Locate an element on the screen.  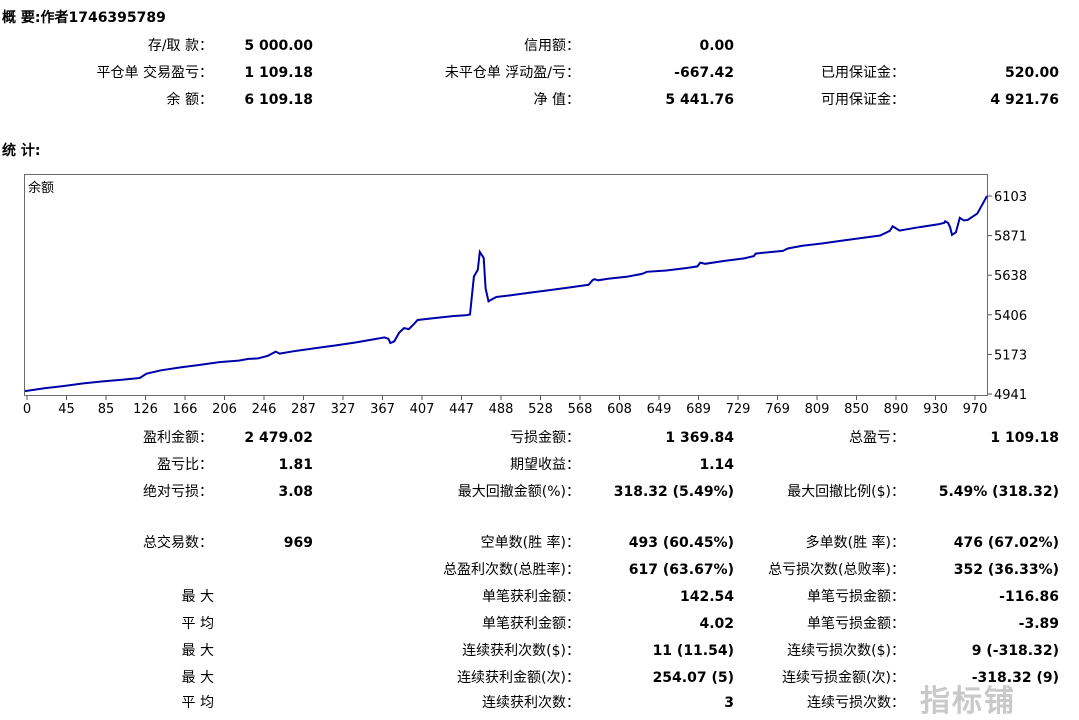
balance-value: 6 109.18 is located at coordinates (278, 100).